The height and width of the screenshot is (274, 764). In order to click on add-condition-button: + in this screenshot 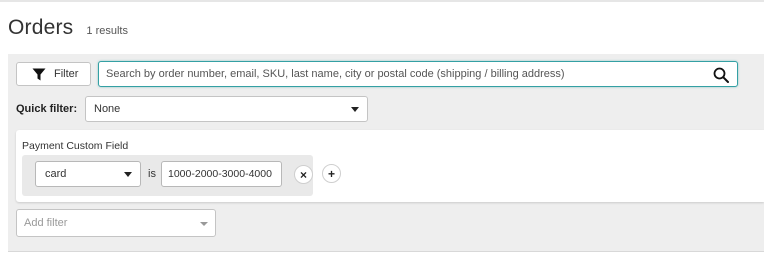, I will do `click(331, 173)`.